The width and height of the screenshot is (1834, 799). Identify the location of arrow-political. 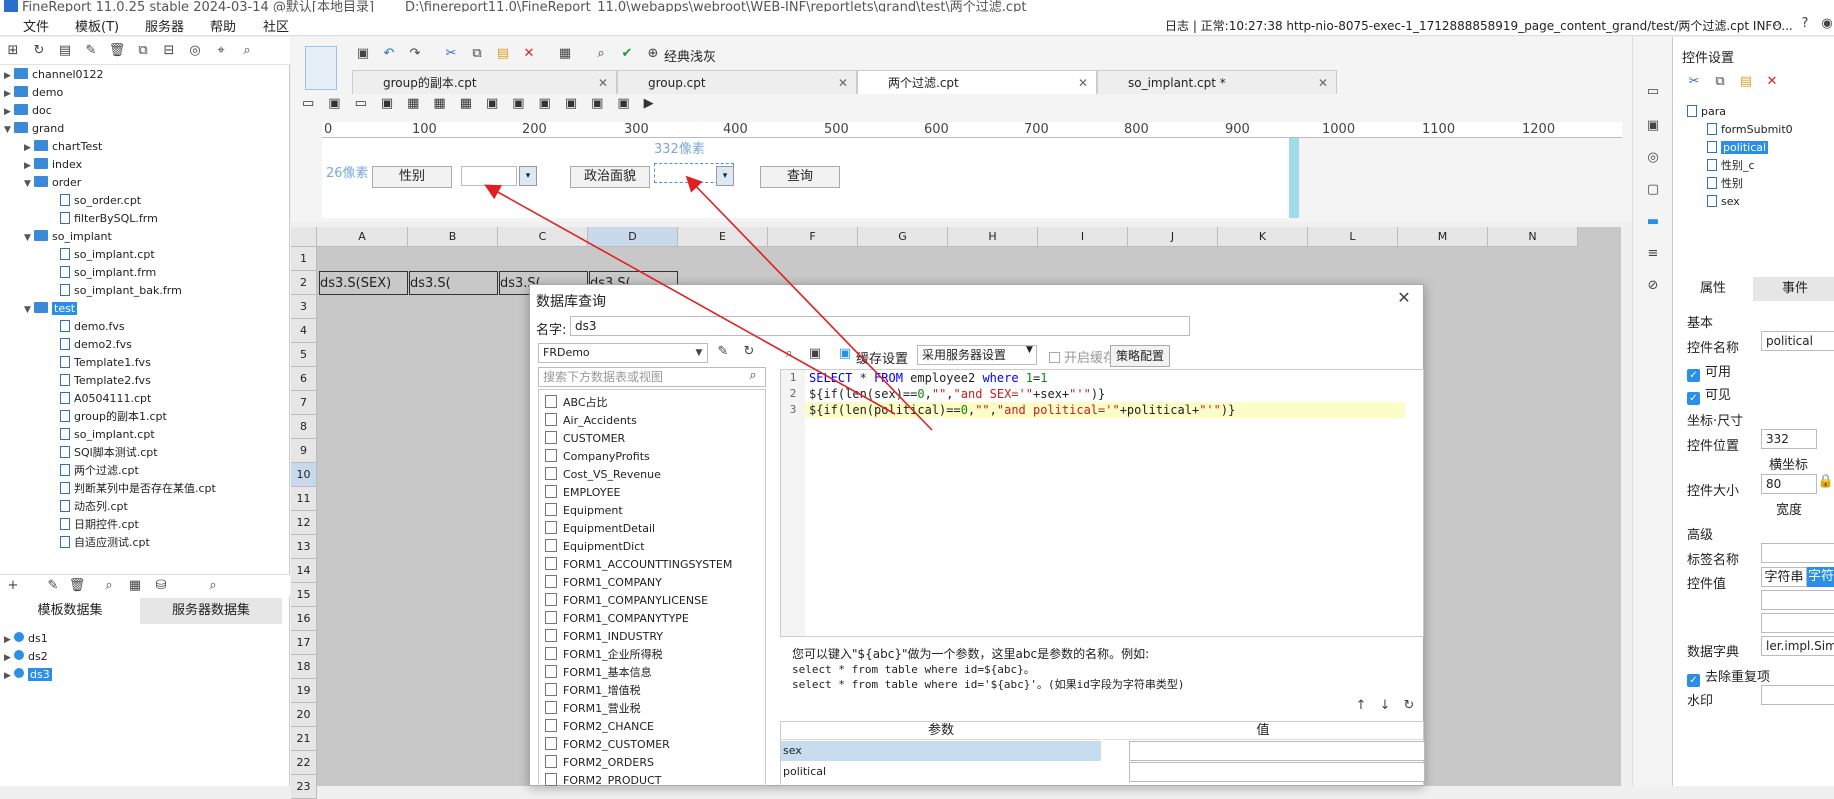
(809, 303).